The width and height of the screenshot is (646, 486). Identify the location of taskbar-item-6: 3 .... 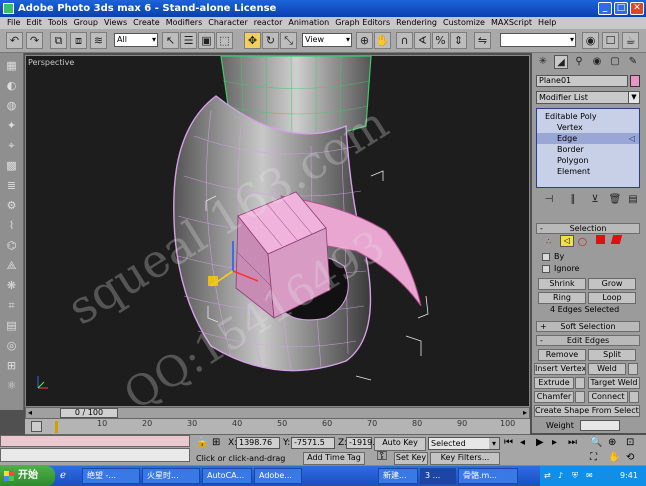
(438, 476).